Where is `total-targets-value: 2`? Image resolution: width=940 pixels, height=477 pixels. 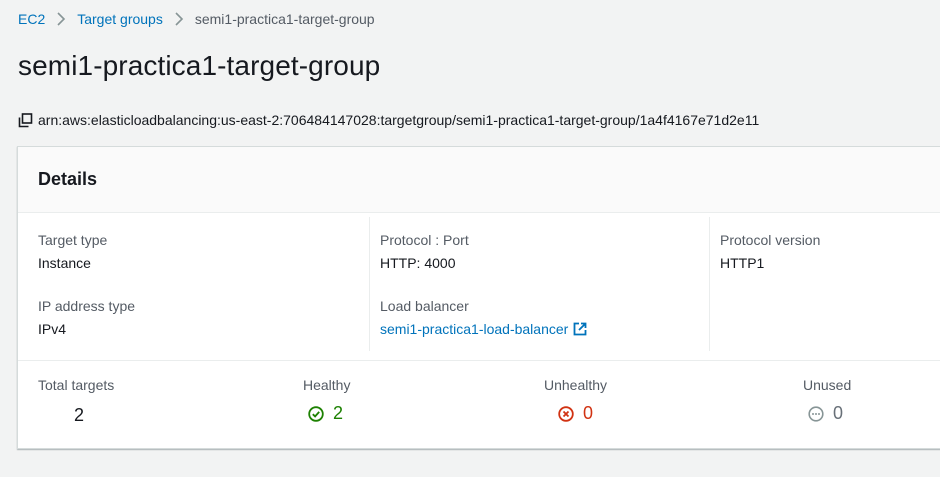
total-targets-value: 2 is located at coordinates (79, 415).